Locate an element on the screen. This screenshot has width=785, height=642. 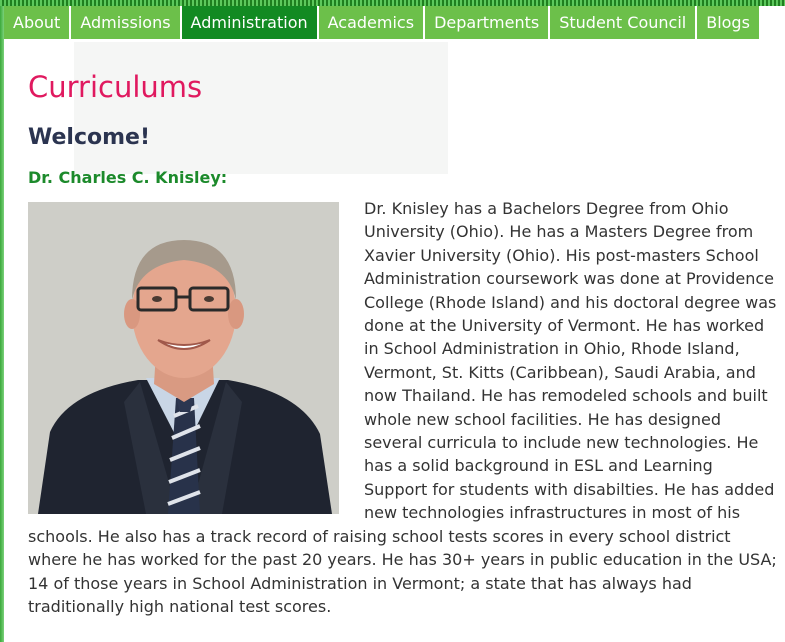
welcome-heading: Welcome! is located at coordinates (89, 137).